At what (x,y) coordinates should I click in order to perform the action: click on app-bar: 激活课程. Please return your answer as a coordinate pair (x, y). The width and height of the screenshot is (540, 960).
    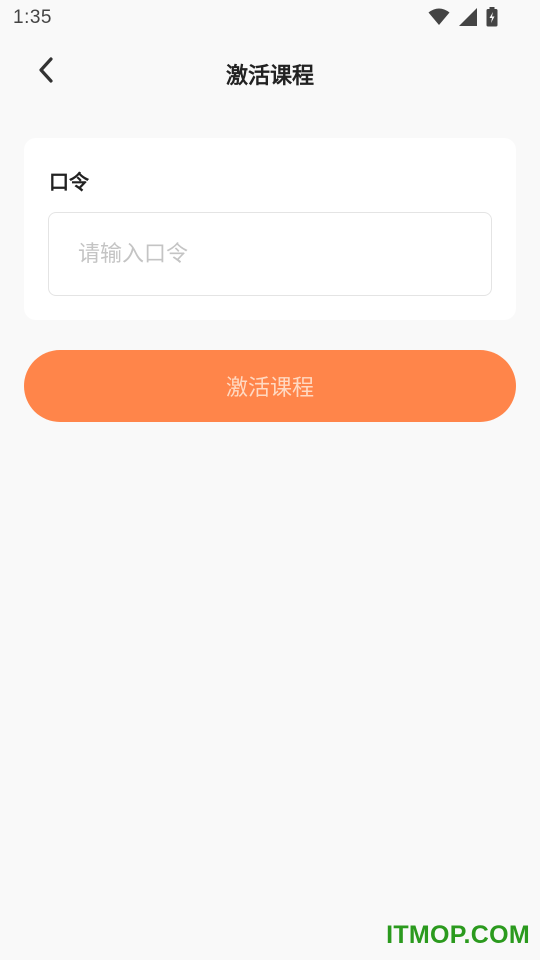
    Looking at the image, I should click on (270, 73).